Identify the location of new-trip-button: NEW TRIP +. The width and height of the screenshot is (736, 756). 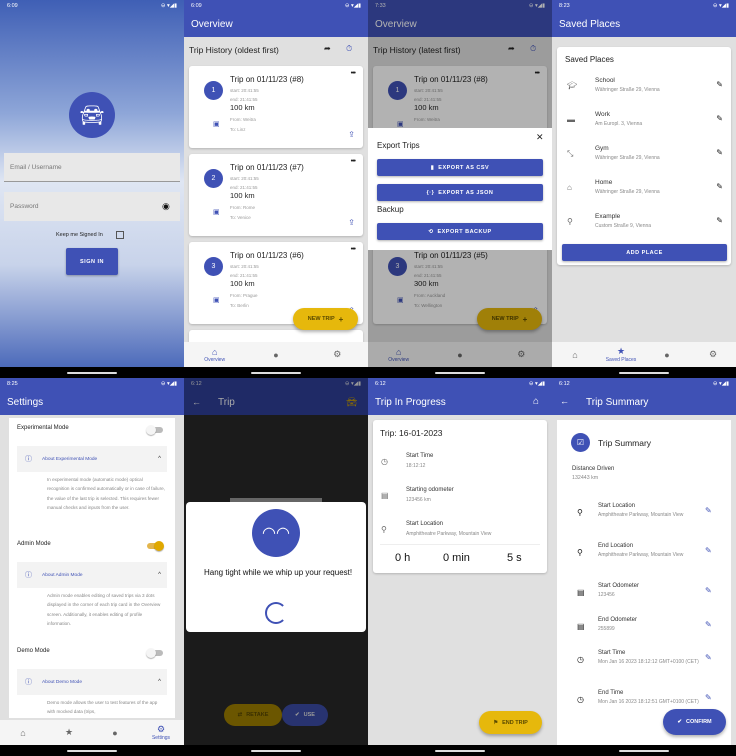
(325, 319).